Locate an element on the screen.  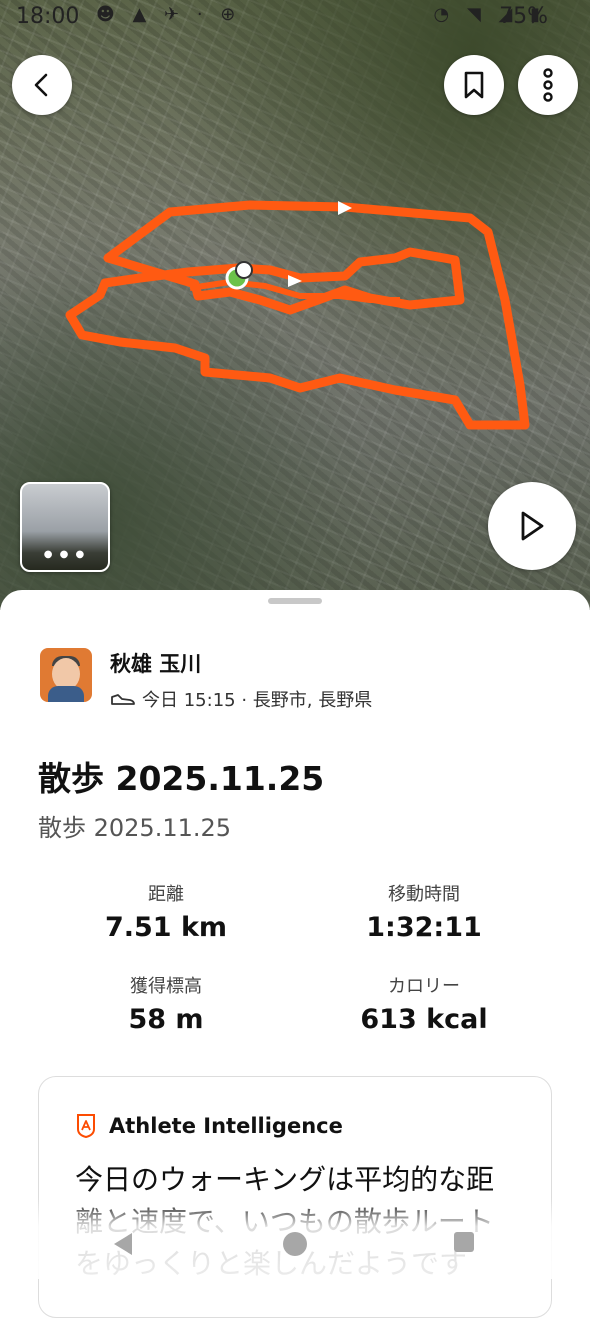
stat-label: カロリー is located at coordinates (424, 986).